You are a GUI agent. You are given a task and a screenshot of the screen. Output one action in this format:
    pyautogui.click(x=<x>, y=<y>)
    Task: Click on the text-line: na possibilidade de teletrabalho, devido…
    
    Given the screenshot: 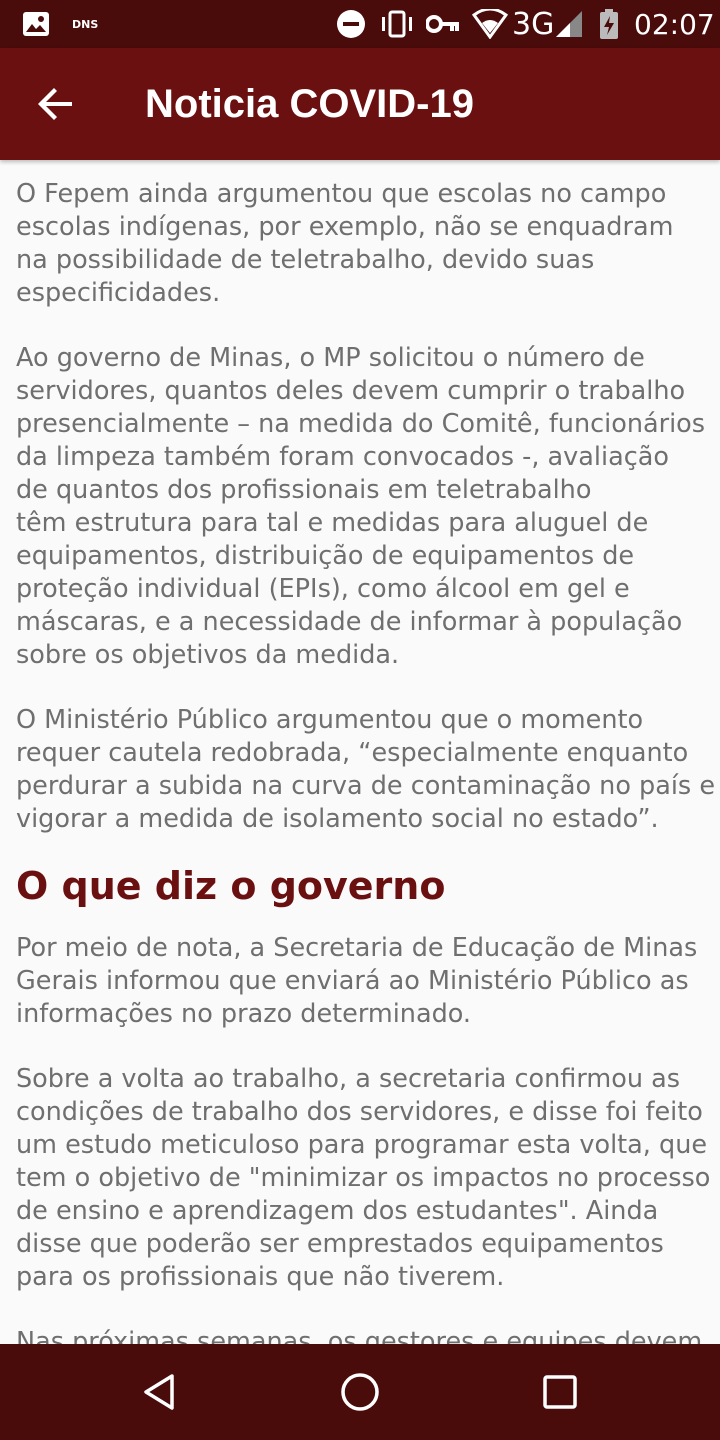 What is the action you would take?
    pyautogui.click(x=305, y=260)
    